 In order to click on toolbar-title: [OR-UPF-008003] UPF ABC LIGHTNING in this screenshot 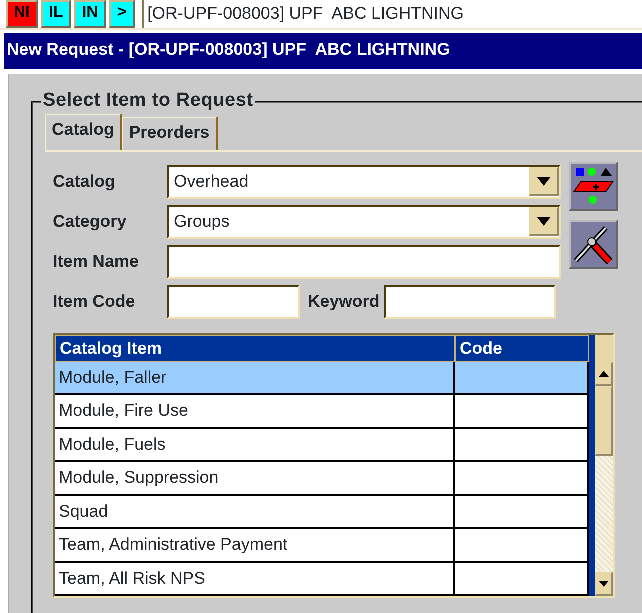, I will do `click(303, 14)`.